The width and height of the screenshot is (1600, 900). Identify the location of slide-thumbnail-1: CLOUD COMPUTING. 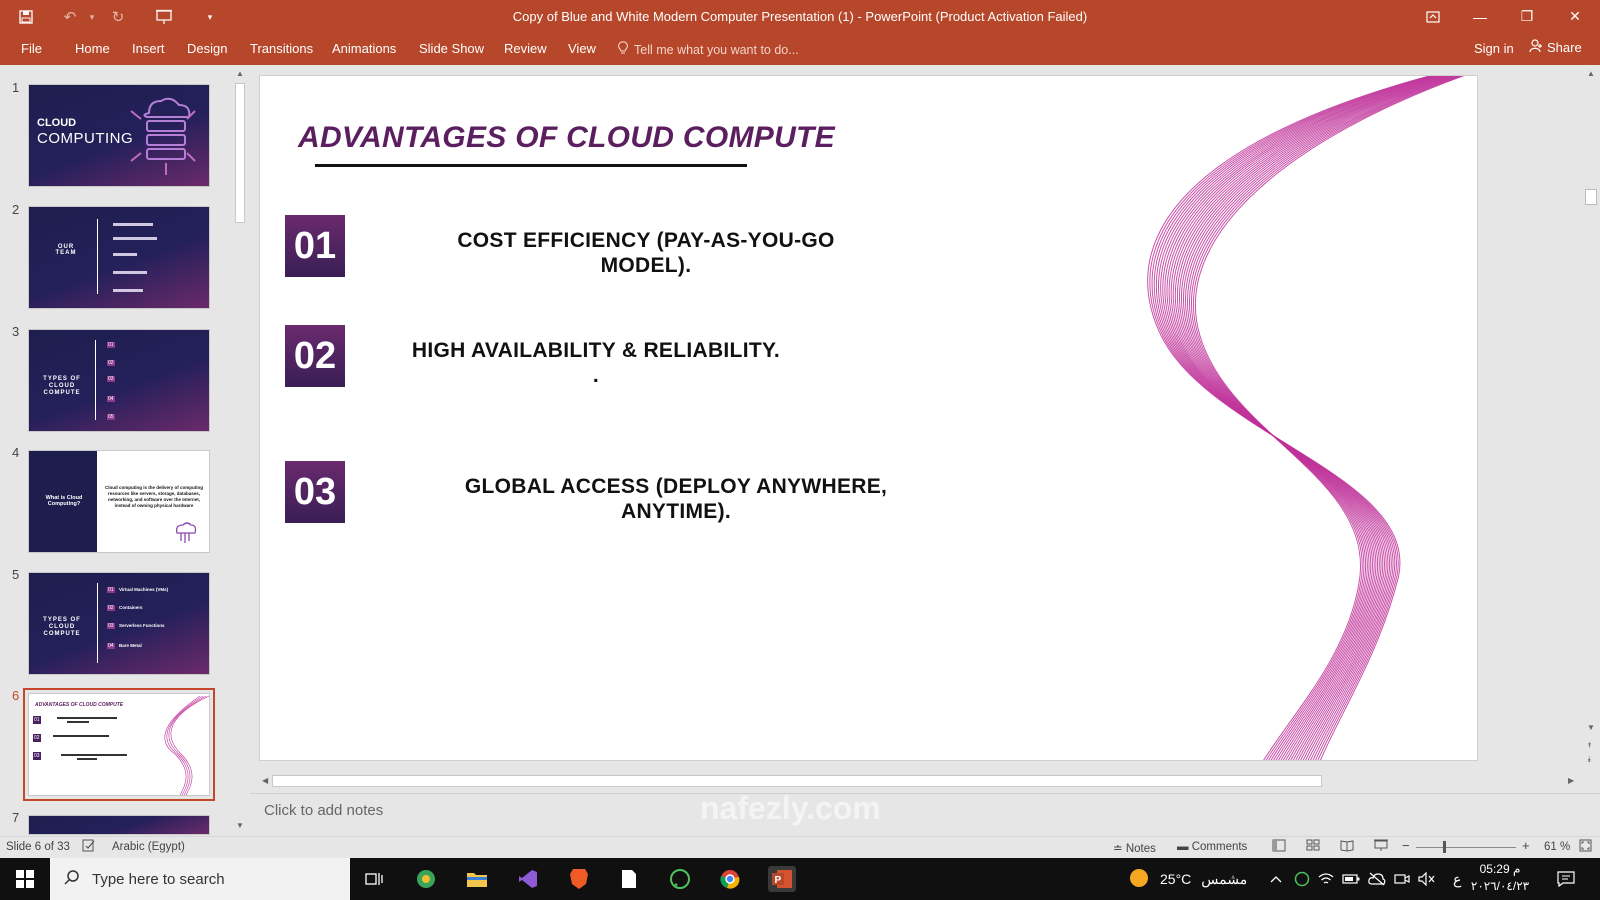
(119, 135).